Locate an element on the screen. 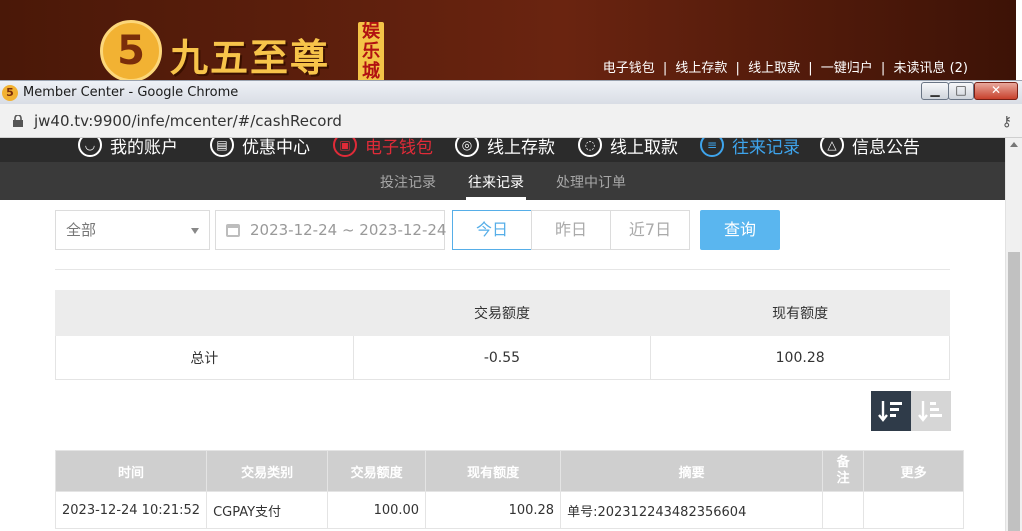  withdraw-icon: ◌ is located at coordinates (590, 147).